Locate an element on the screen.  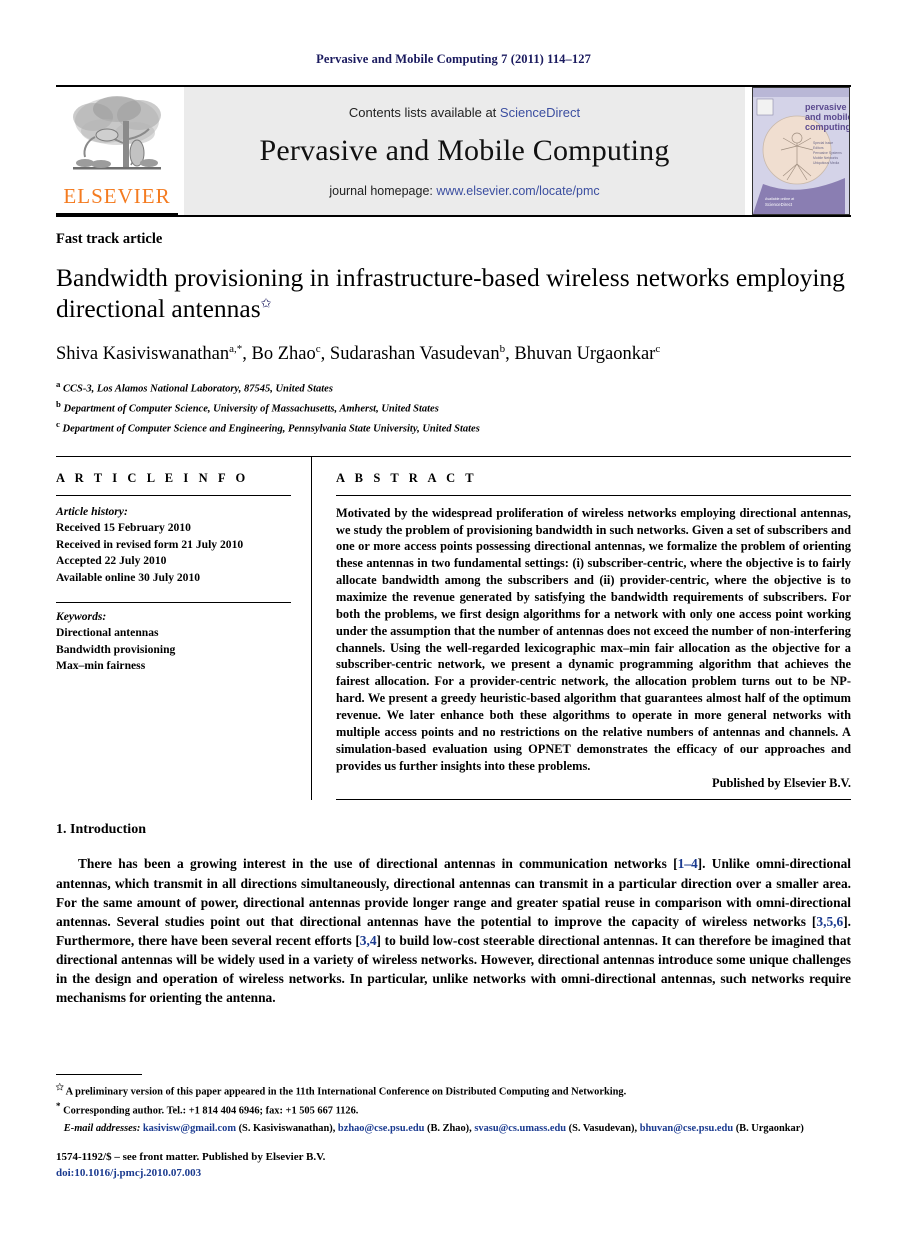
abstract-heading: A B S T R A C T is located at coordinates (407, 477).